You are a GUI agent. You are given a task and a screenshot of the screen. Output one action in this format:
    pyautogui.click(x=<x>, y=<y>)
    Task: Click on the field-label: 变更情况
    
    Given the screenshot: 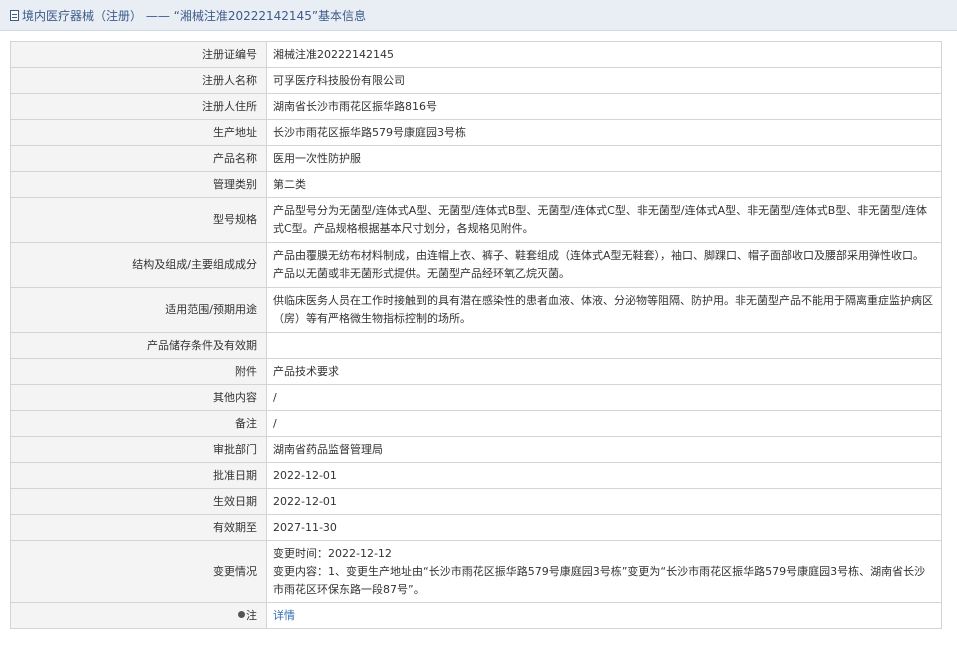 What is the action you would take?
    pyautogui.click(x=138, y=571)
    